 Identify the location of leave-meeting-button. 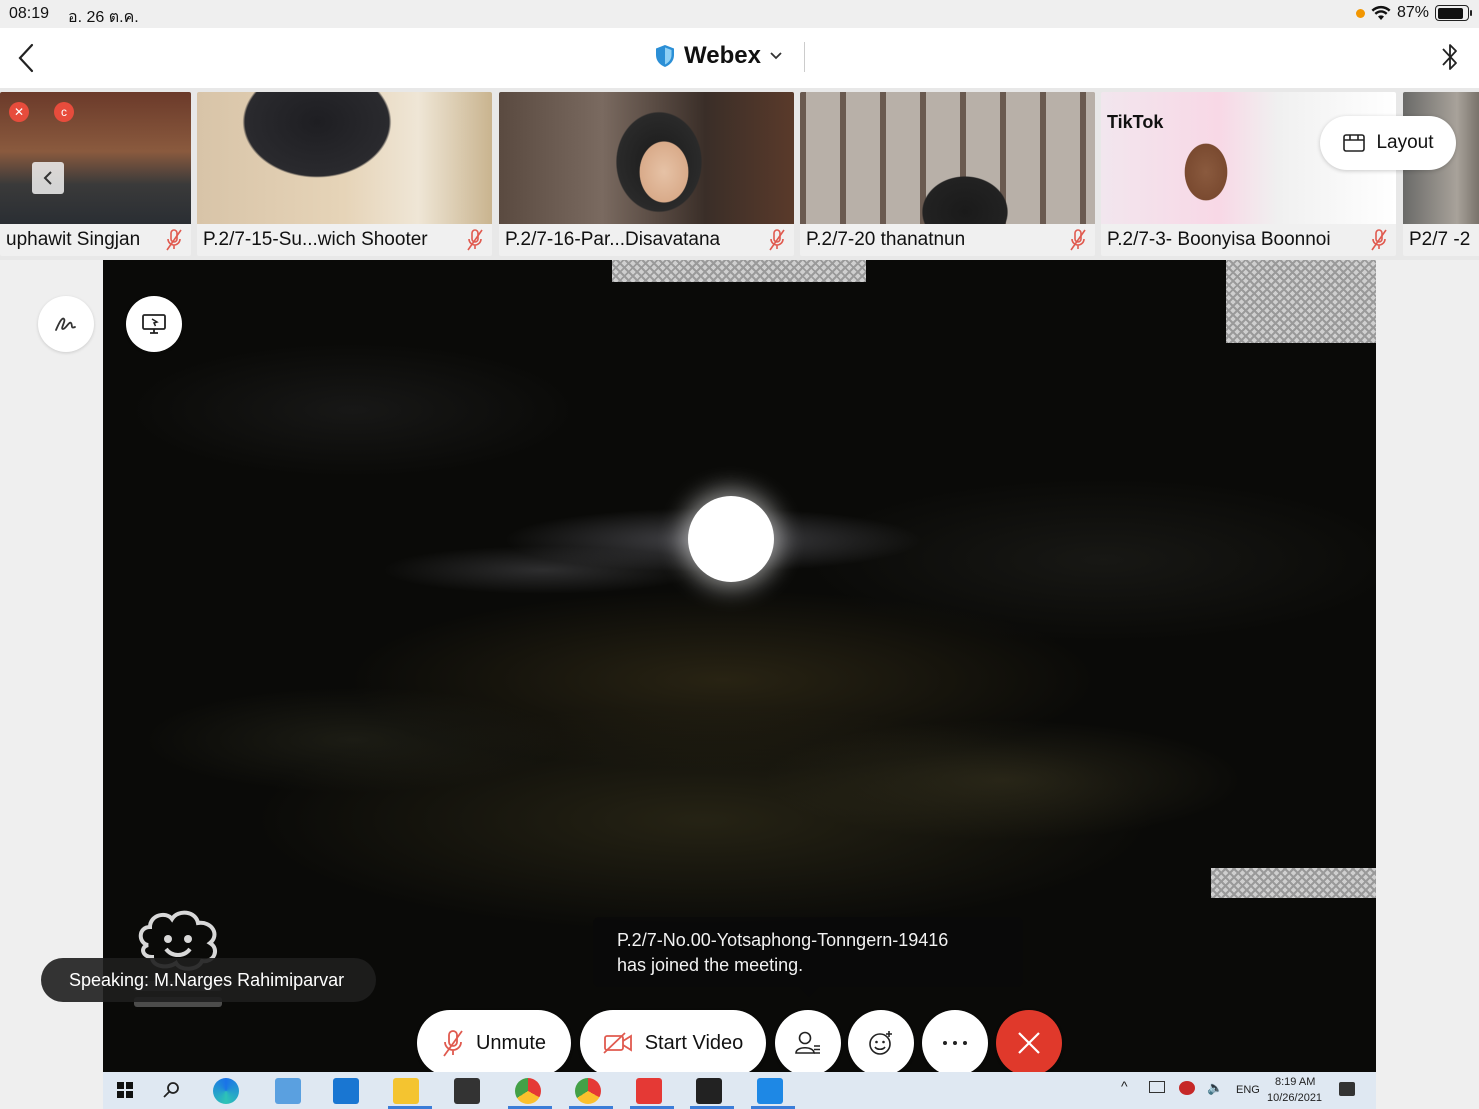
(1029, 1043).